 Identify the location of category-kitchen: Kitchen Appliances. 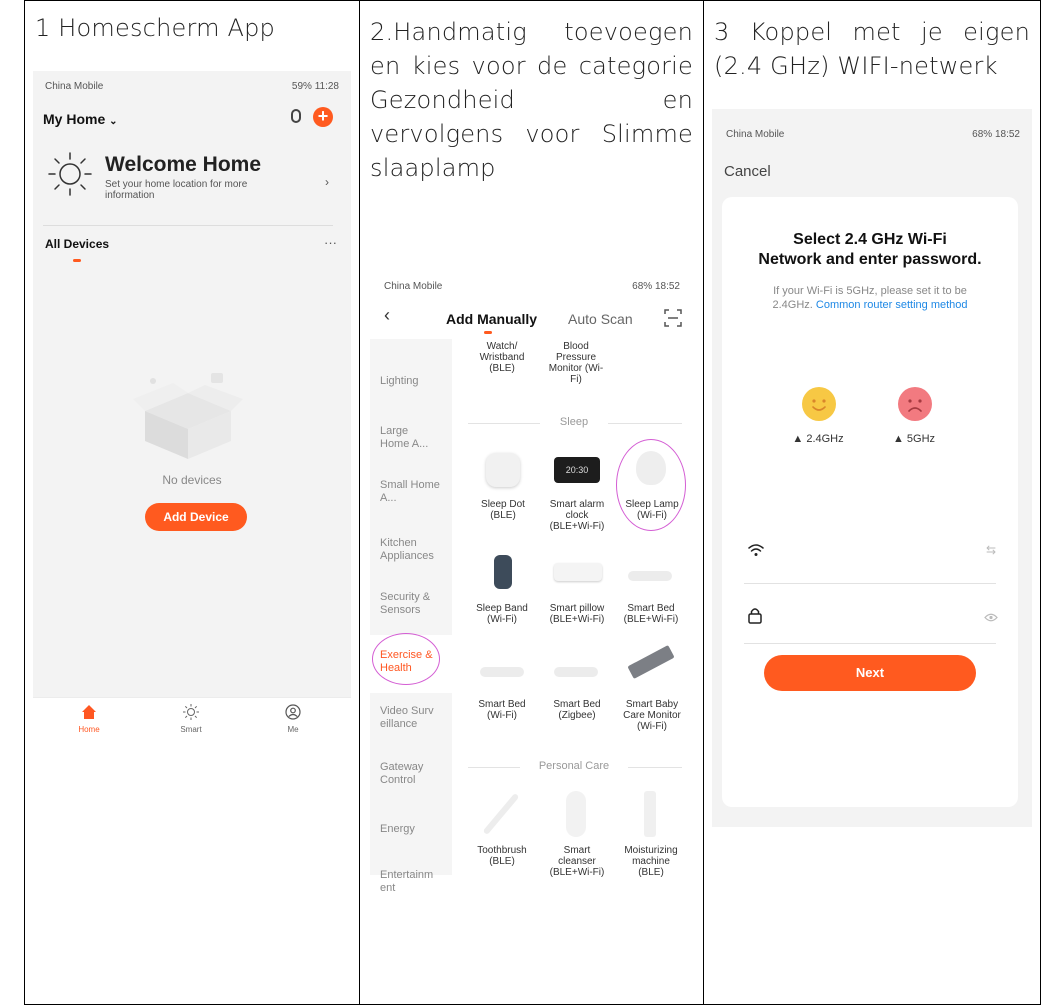
(413, 550).